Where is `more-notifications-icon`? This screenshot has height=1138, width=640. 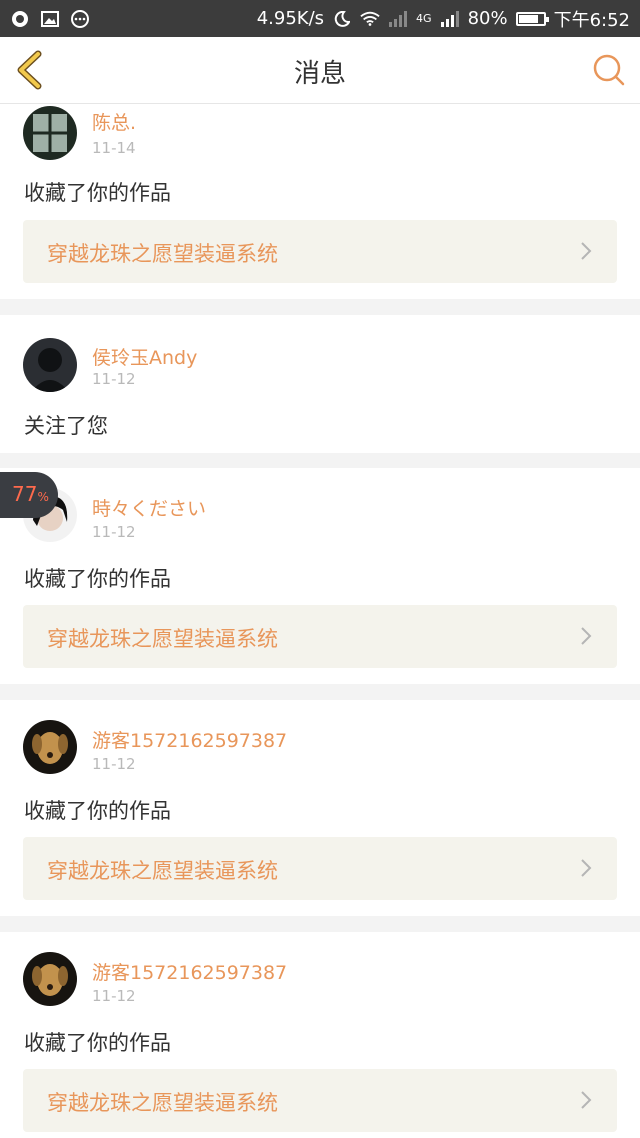
more-notifications-icon is located at coordinates (80, 19).